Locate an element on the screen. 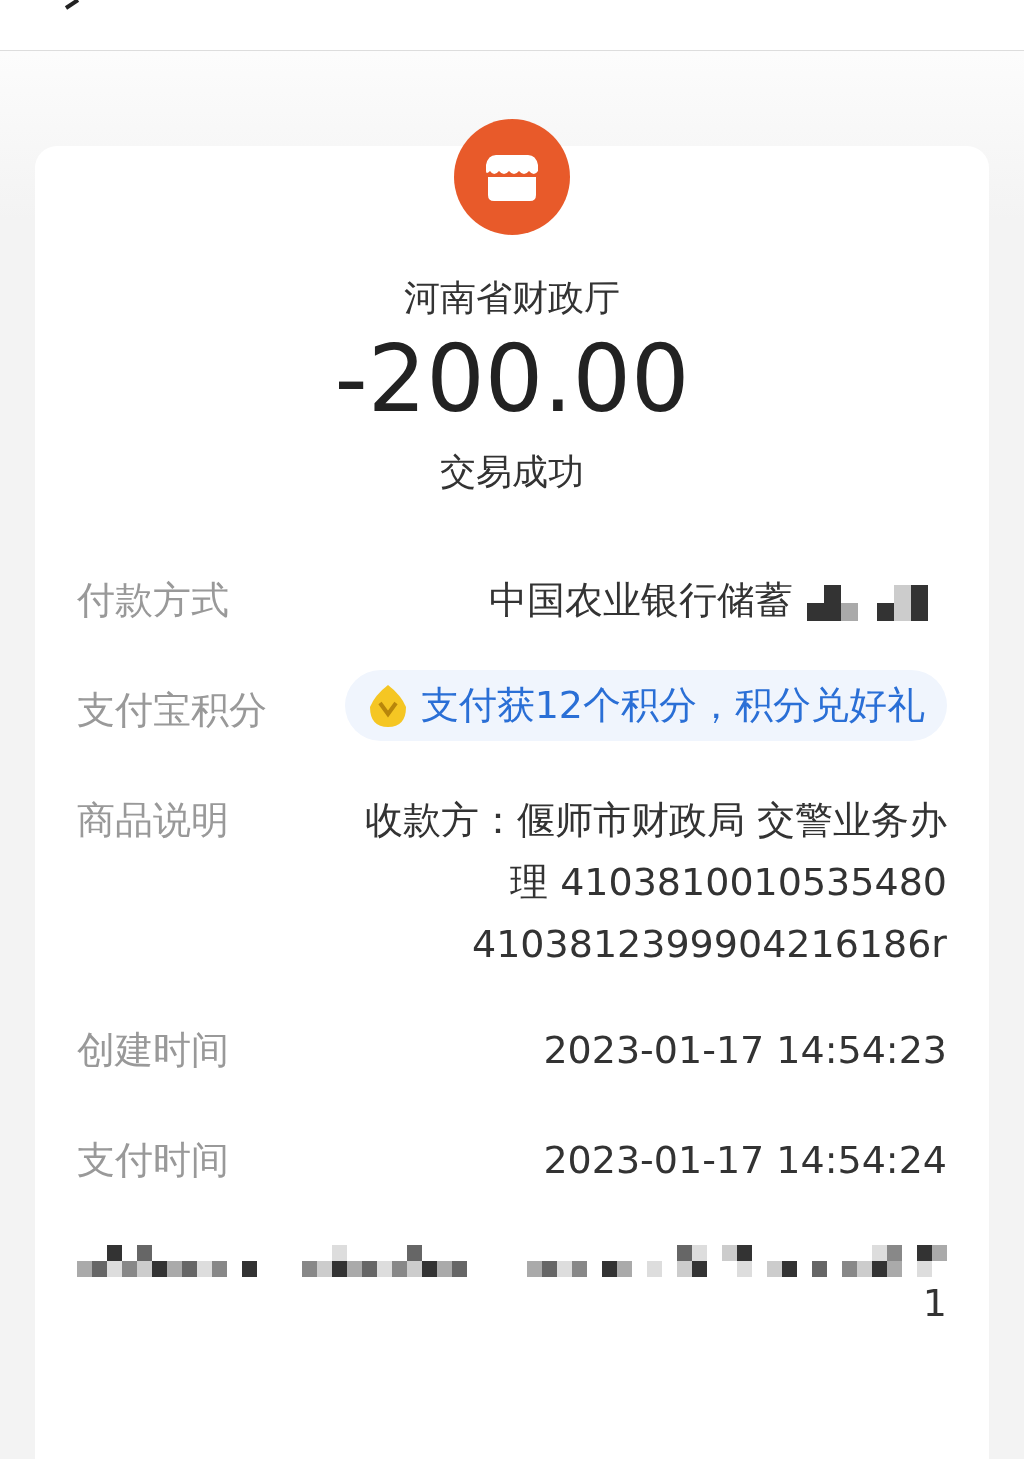 This screenshot has height=1459, width=1024. transaction-status: 交易成功 is located at coordinates (512, 472).